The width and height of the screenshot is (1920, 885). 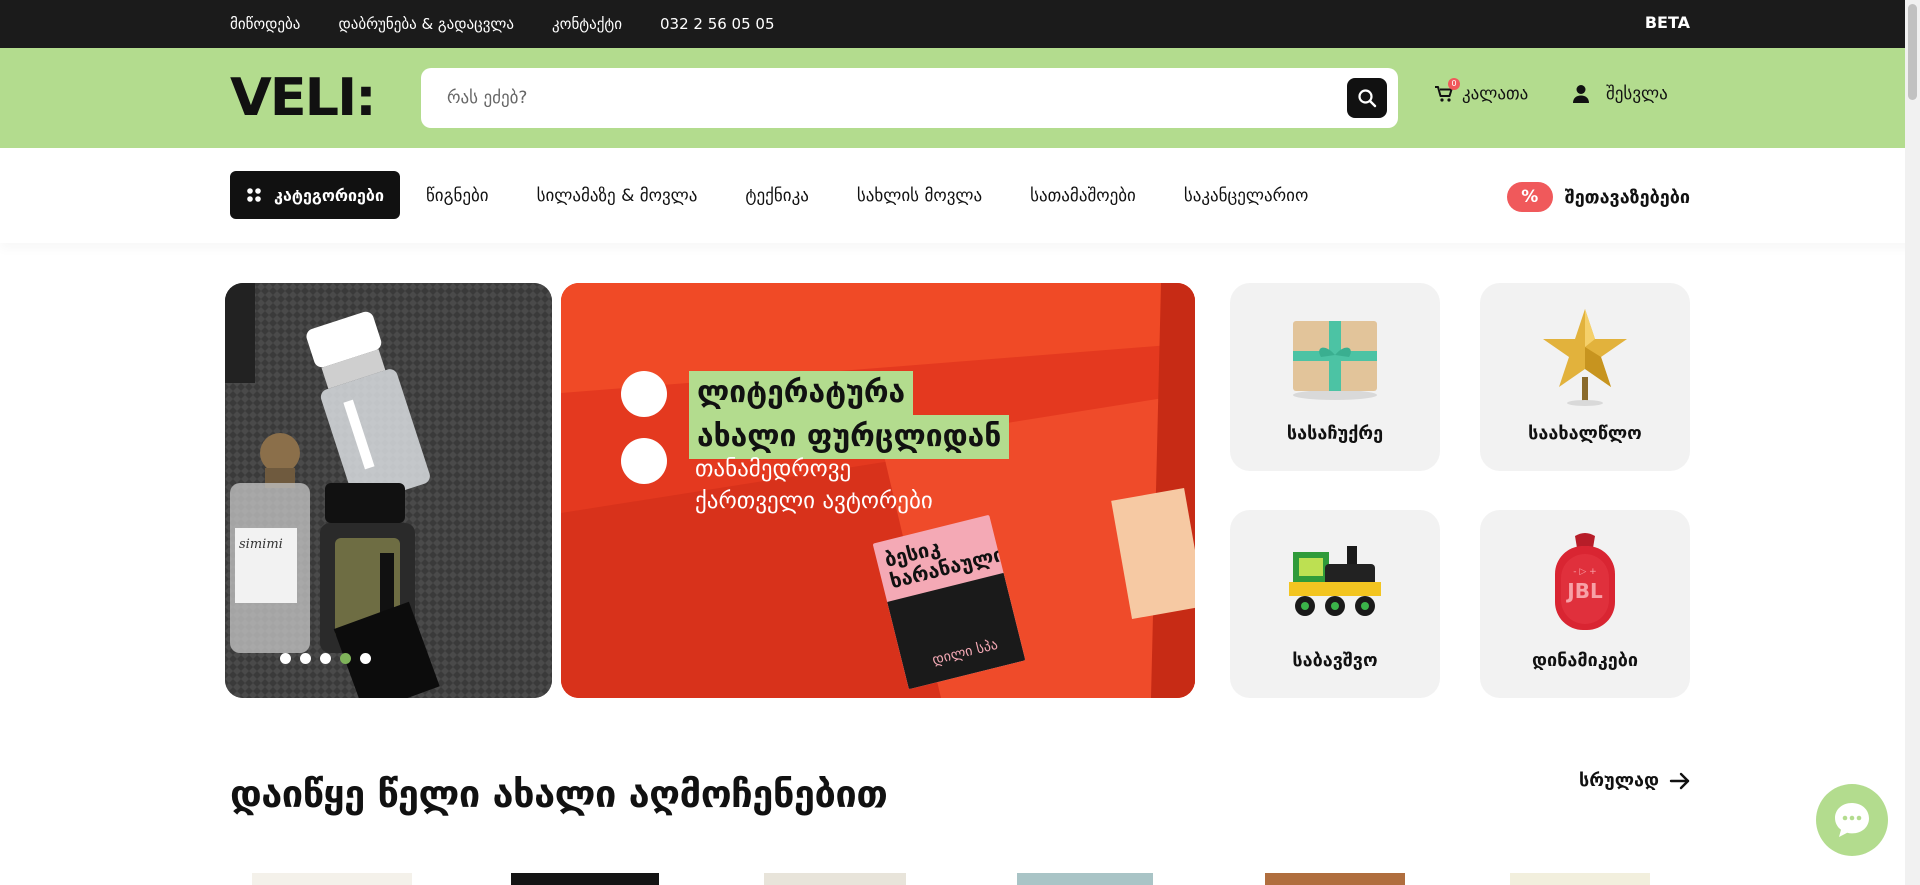 What do you see at coordinates (1447, 91) in the screenshot?
I see `cart-icon: 0` at bounding box center [1447, 91].